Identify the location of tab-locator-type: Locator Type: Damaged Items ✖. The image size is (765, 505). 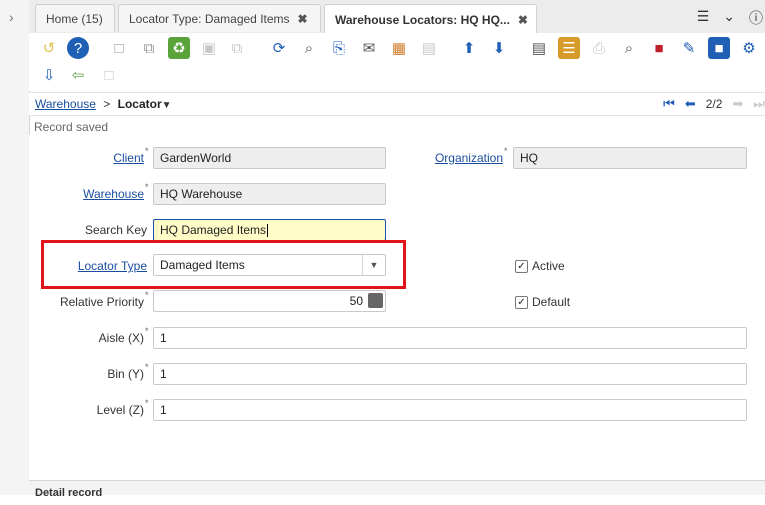
(219, 18).